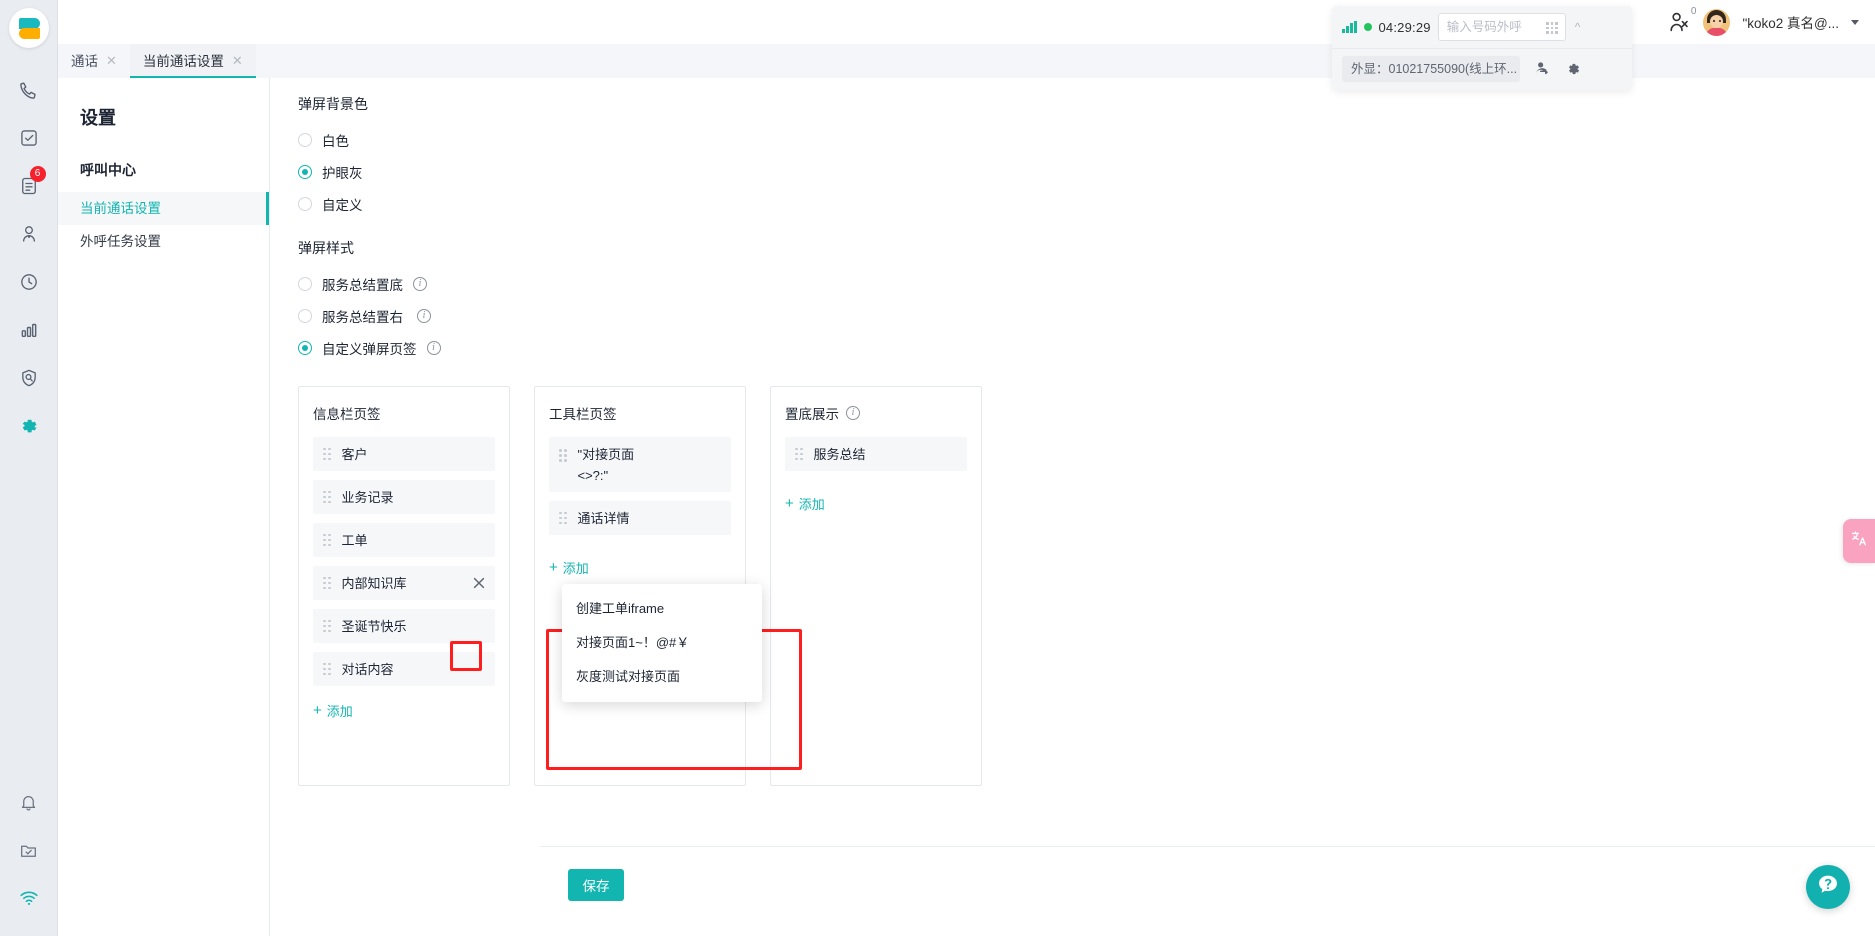  What do you see at coordinates (606, 464) in the screenshot?
I see `chip-label-multiline: "对接页面 <>?:"` at bounding box center [606, 464].